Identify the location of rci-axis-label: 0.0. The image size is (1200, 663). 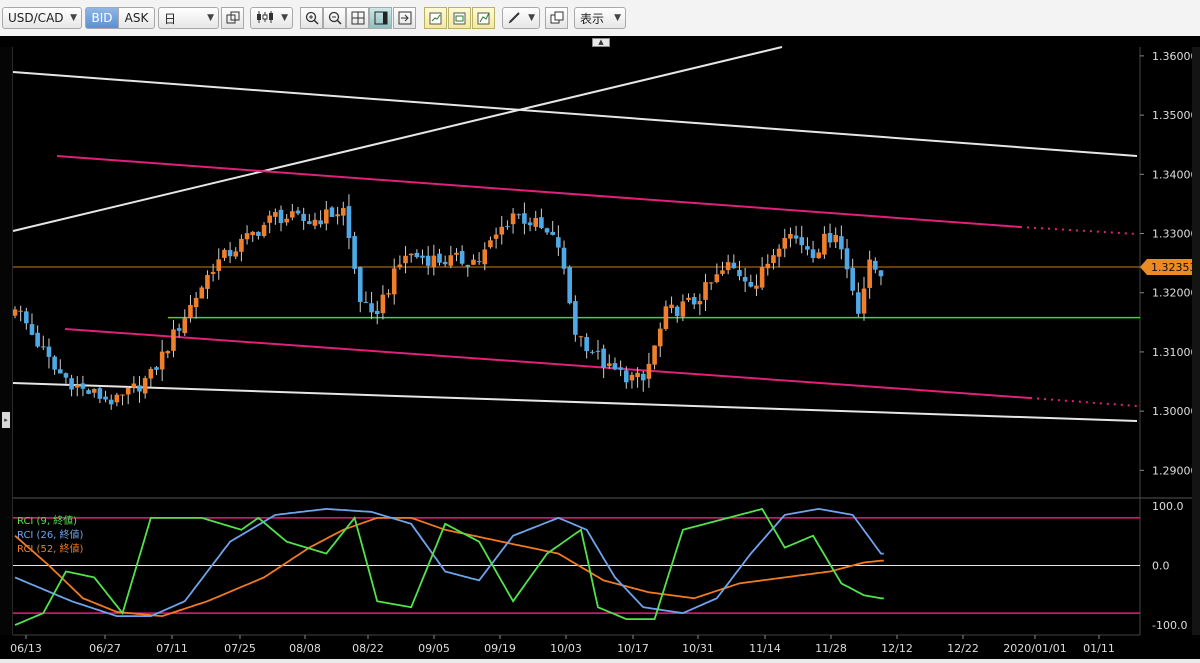
(1161, 566).